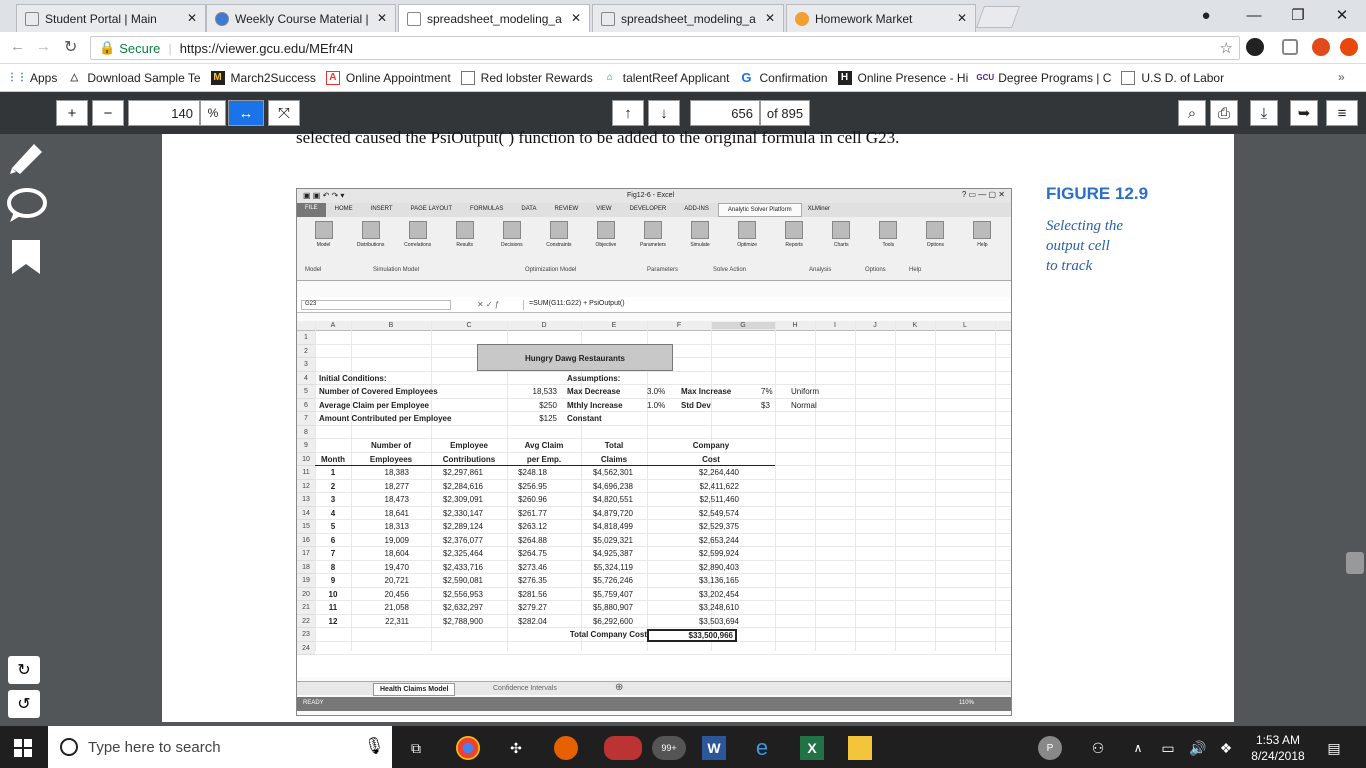 This screenshot has height=768, width=1366. I want to click on row-header: 17, so click(306, 554).